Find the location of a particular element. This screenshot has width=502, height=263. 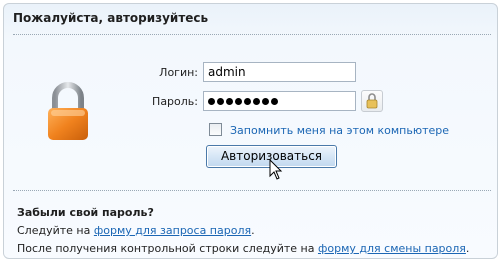

forgot-line1-prefix: Следуйте на is located at coordinates (55, 230).